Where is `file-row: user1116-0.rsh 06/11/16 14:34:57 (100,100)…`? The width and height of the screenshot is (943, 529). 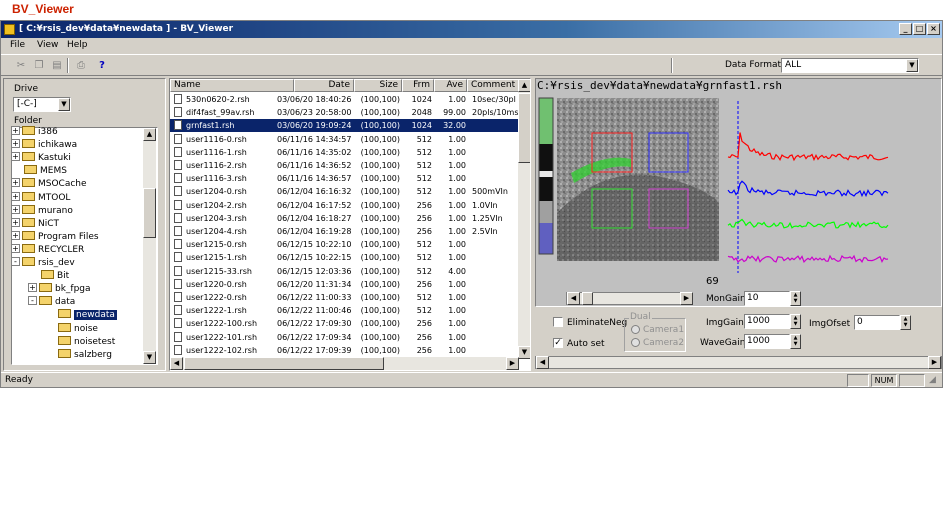 file-row: user1116-0.rsh 06/11/16 14:34:57 (100,100)… is located at coordinates (344, 139).